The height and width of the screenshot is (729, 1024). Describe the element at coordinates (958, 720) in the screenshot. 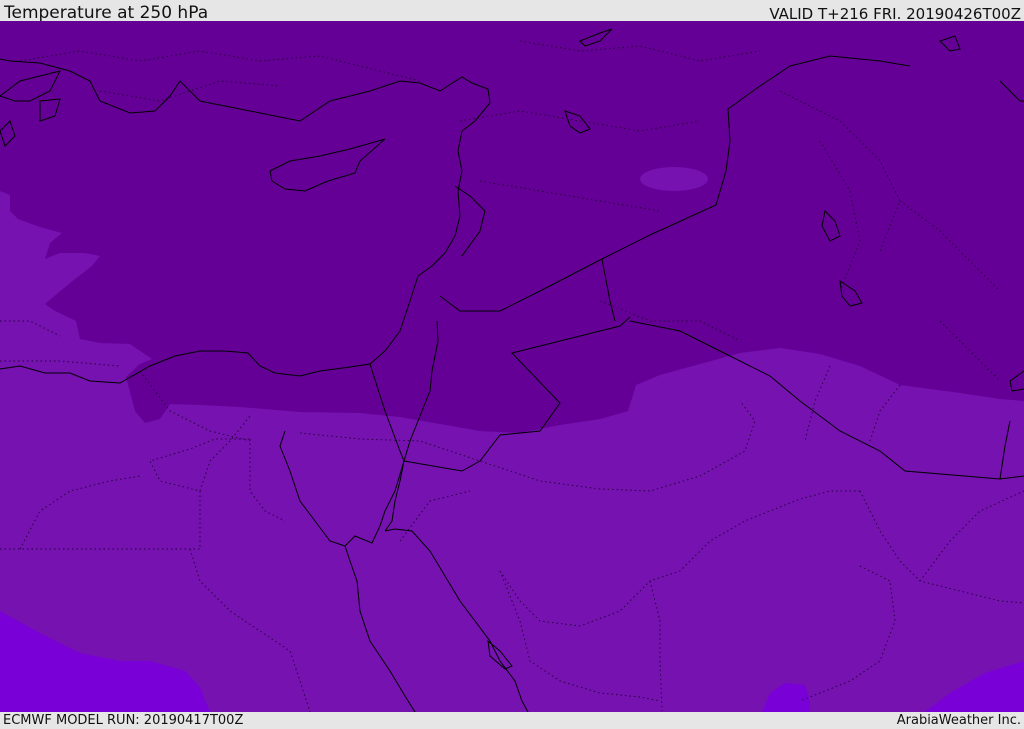

I see `credit-label: ArabiaWeather Inc.` at that location.